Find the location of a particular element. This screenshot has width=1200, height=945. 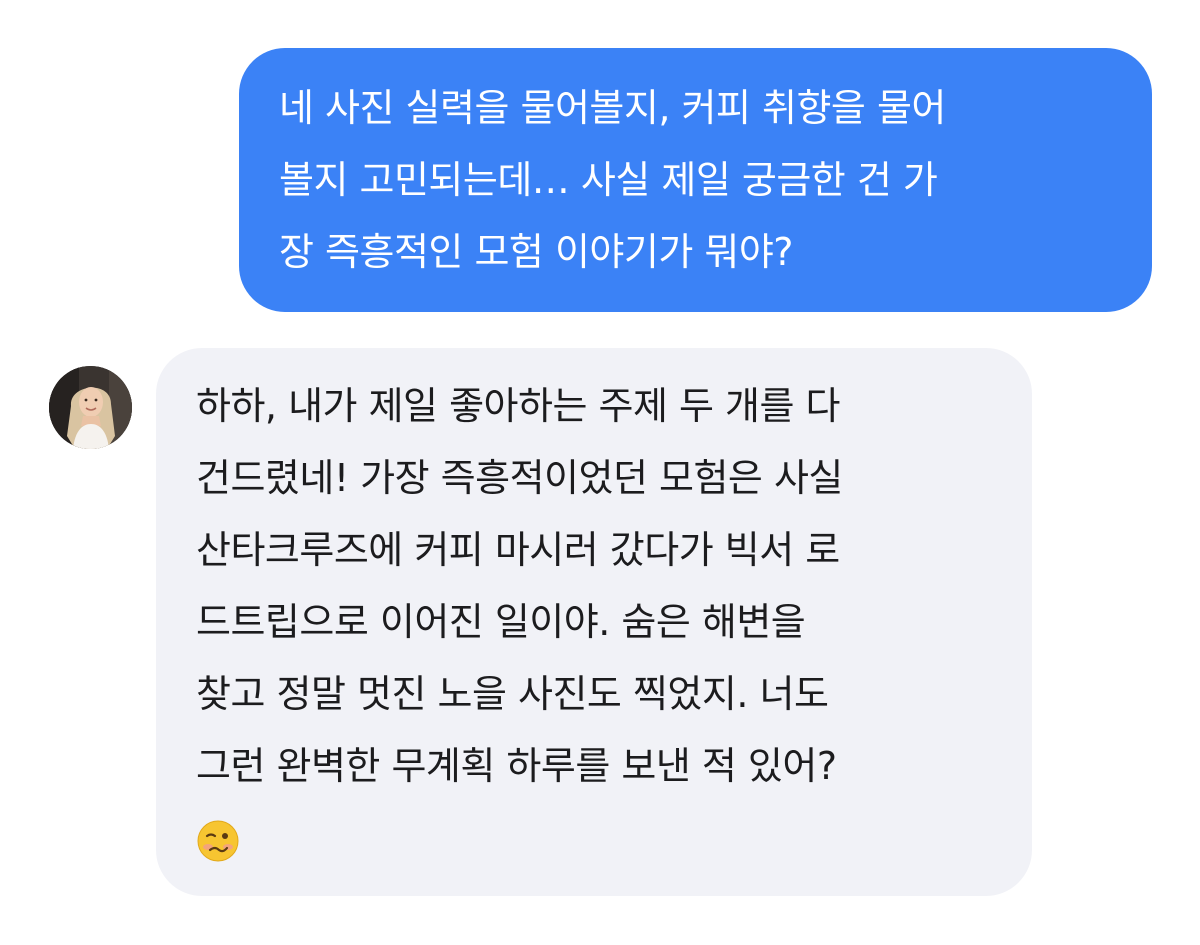

message-line: 네 사진 실력을 물어볼지, 커피 취향을 물어 is located at coordinates (612, 108).